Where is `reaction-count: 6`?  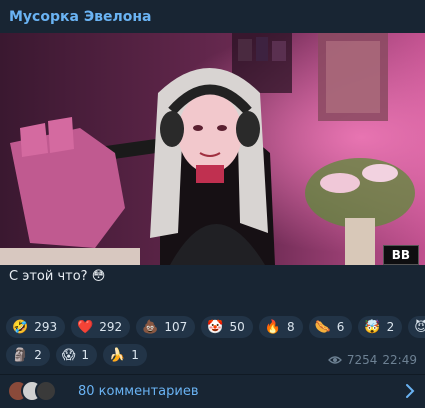 reaction-count: 6 is located at coordinates (340, 327).